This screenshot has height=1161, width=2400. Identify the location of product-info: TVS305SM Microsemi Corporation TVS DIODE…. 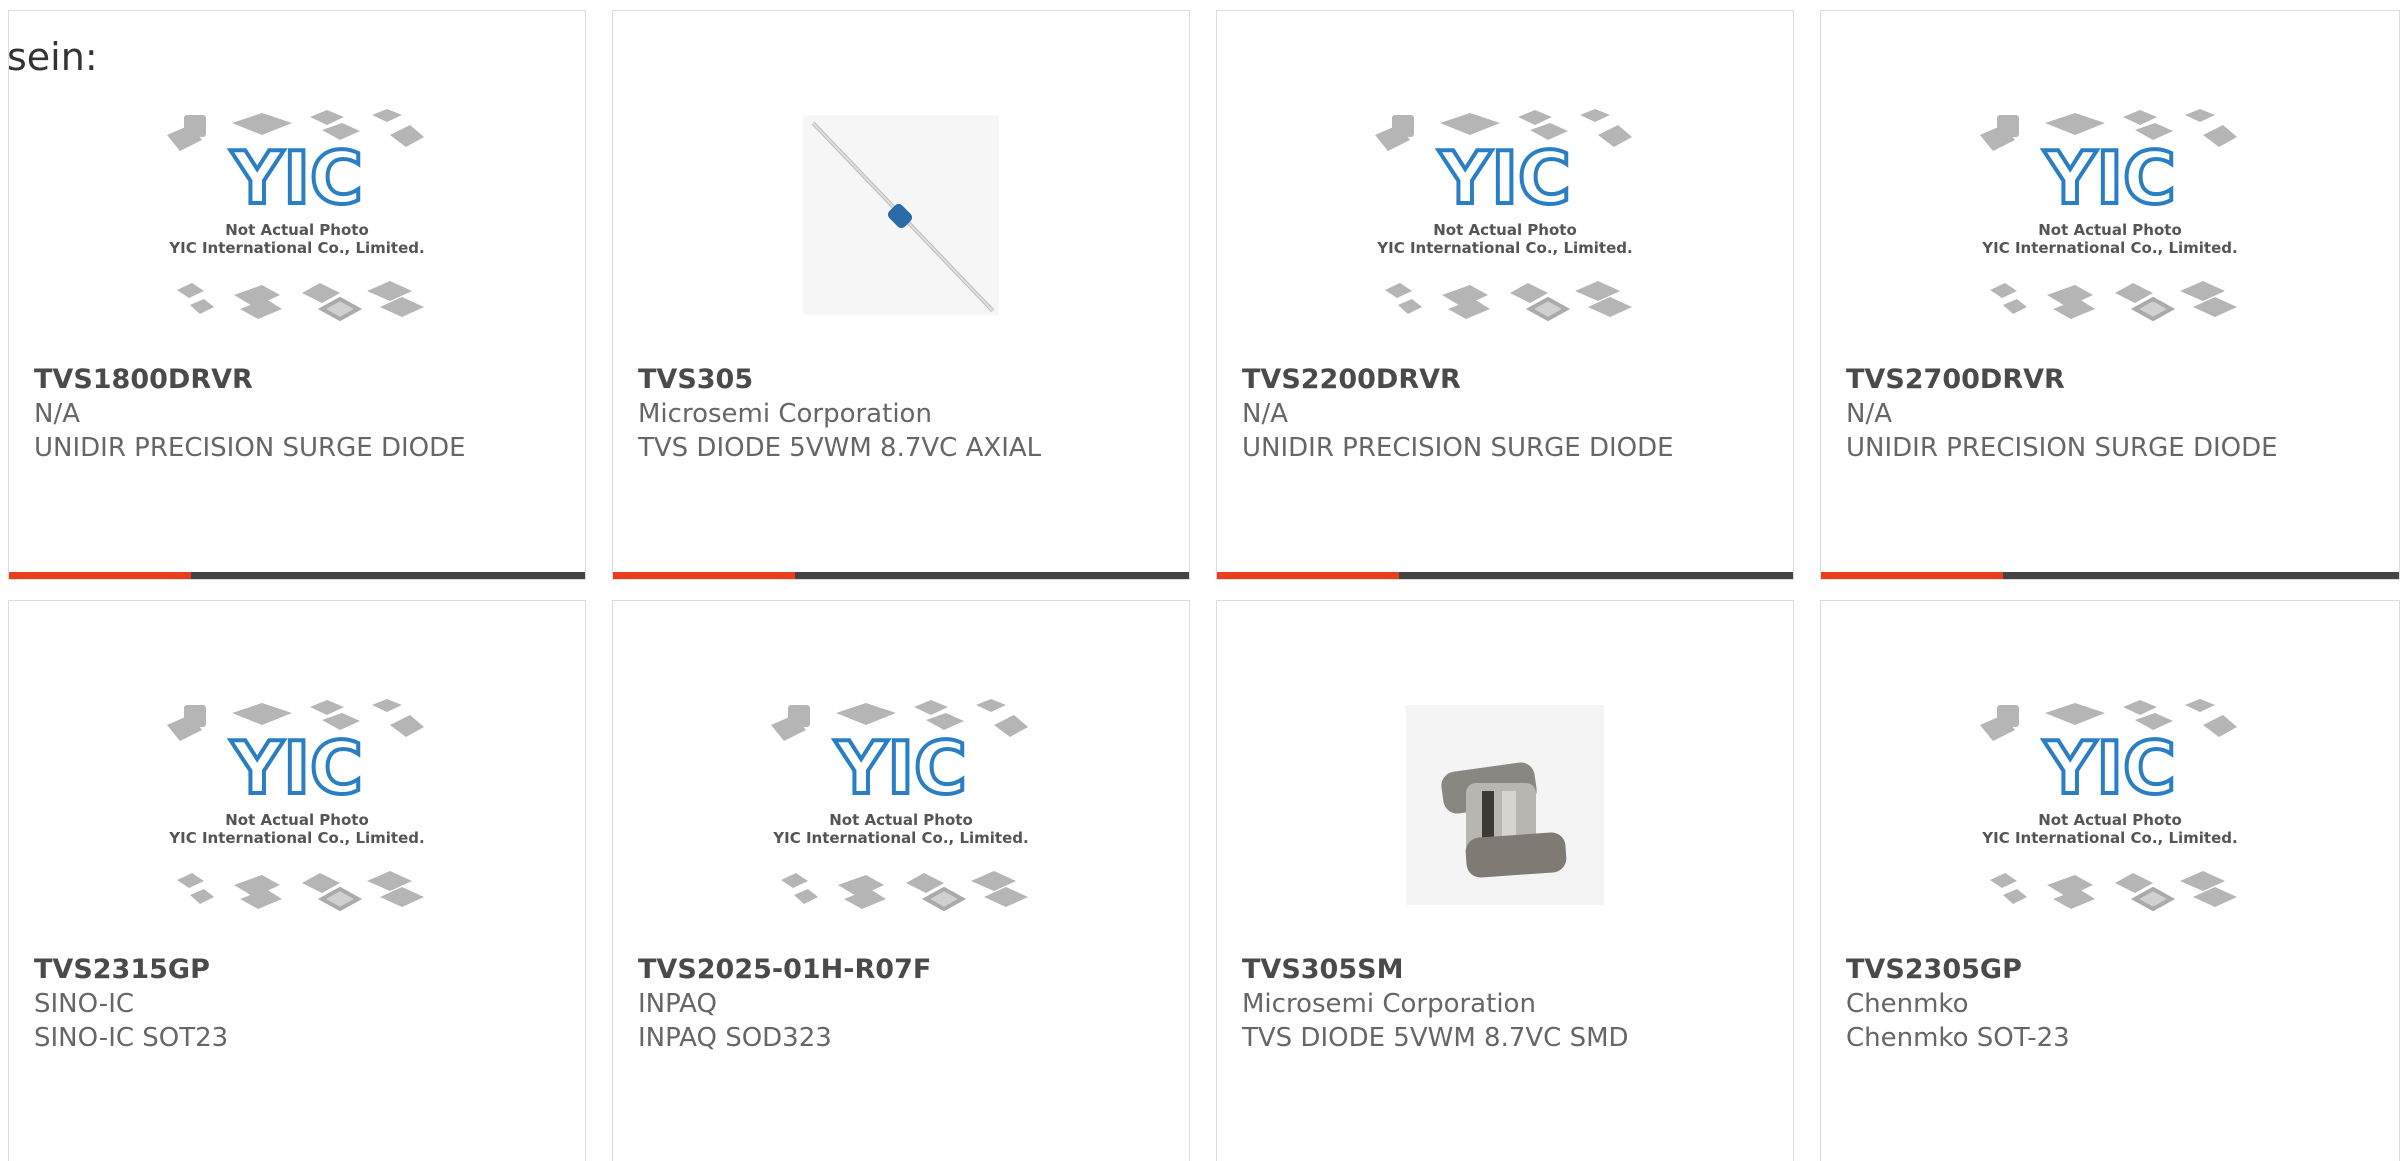
(1507, 1004).